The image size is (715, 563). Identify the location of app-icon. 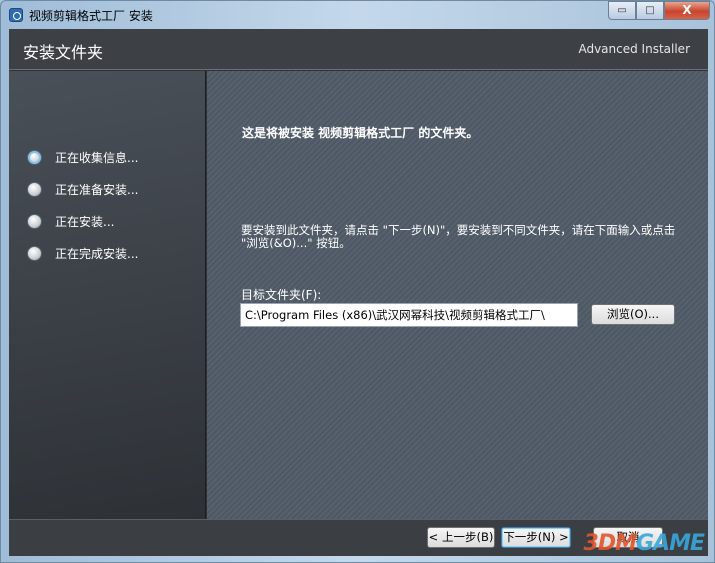
(16, 15).